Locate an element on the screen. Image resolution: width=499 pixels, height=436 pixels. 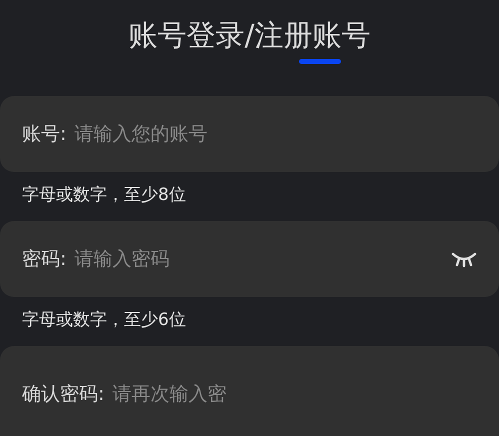
input-field: 请再次输入密 is located at coordinates (294, 394).